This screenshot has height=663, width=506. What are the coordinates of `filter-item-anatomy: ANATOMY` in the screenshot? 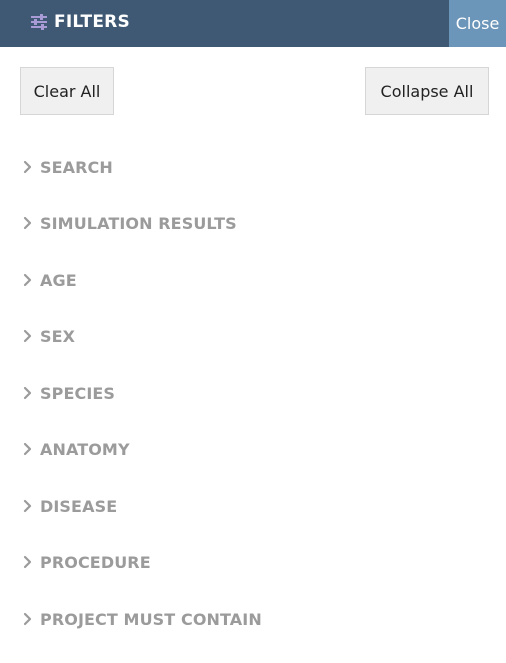 It's located at (76, 449).